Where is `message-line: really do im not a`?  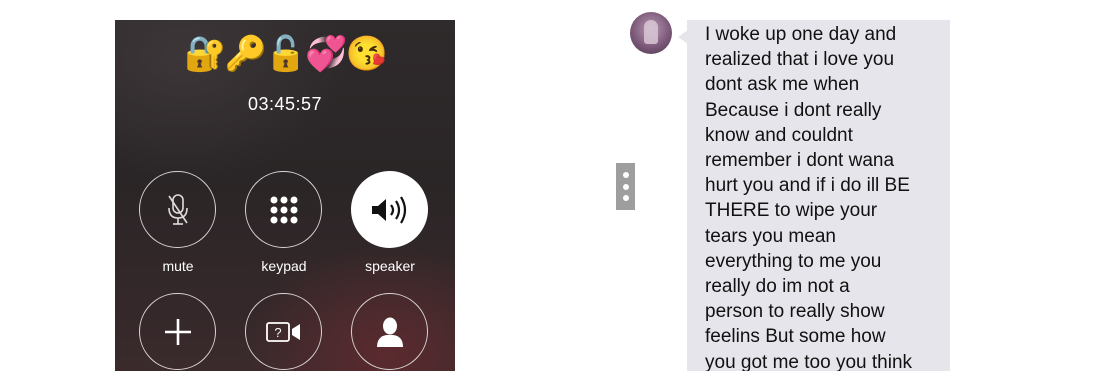 message-line: really do im not a is located at coordinates (777, 287).